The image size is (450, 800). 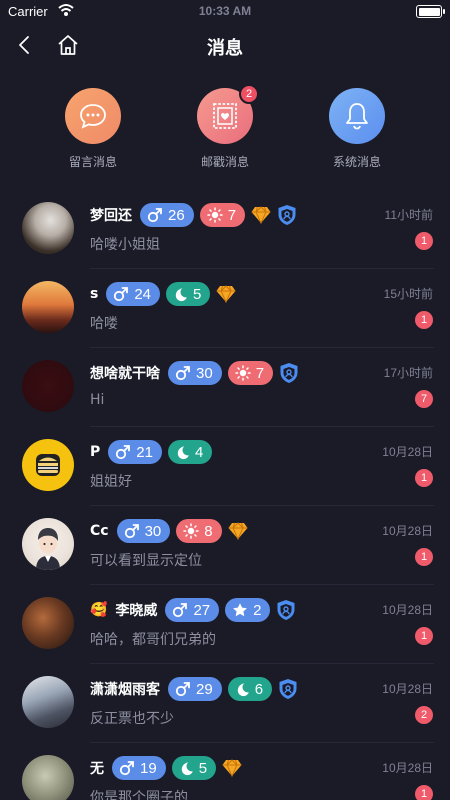 I want to click on user-name: P, so click(x=95, y=452).